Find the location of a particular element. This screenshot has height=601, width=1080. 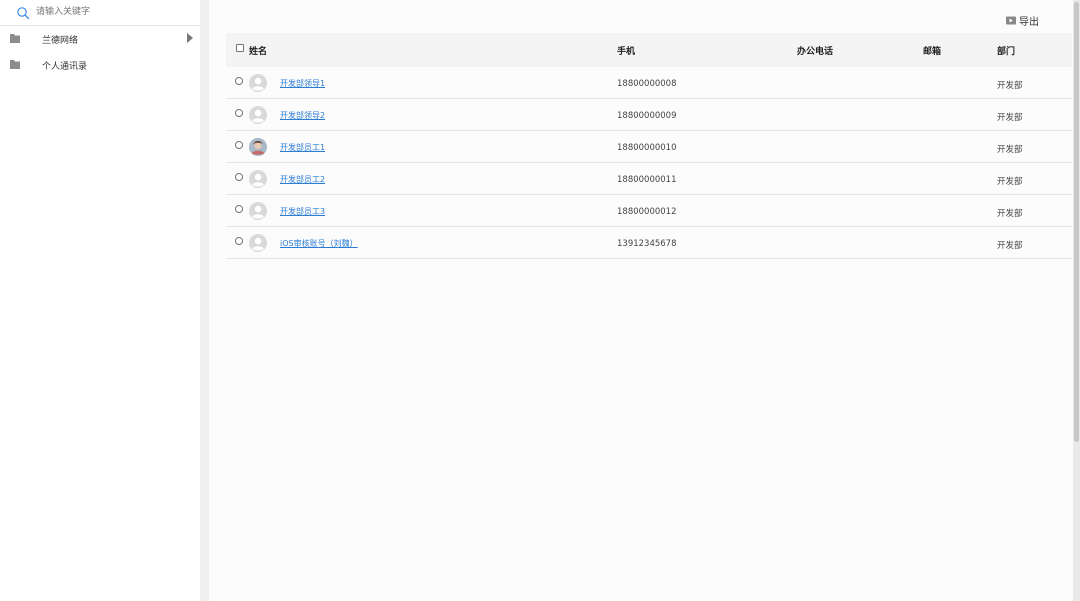

contact-name-link: 开发部领导1 is located at coordinates (302, 83).